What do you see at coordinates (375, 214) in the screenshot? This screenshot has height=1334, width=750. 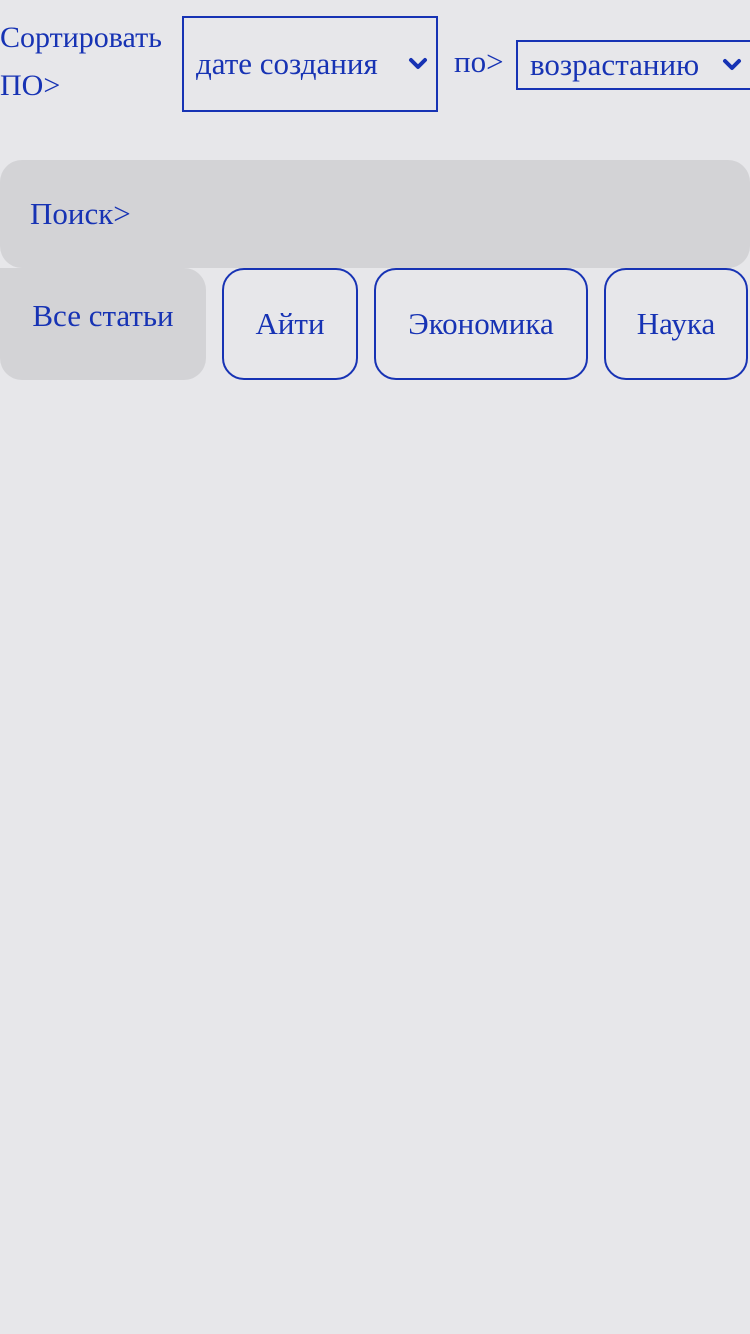 I see `search-input: Поиск>` at bounding box center [375, 214].